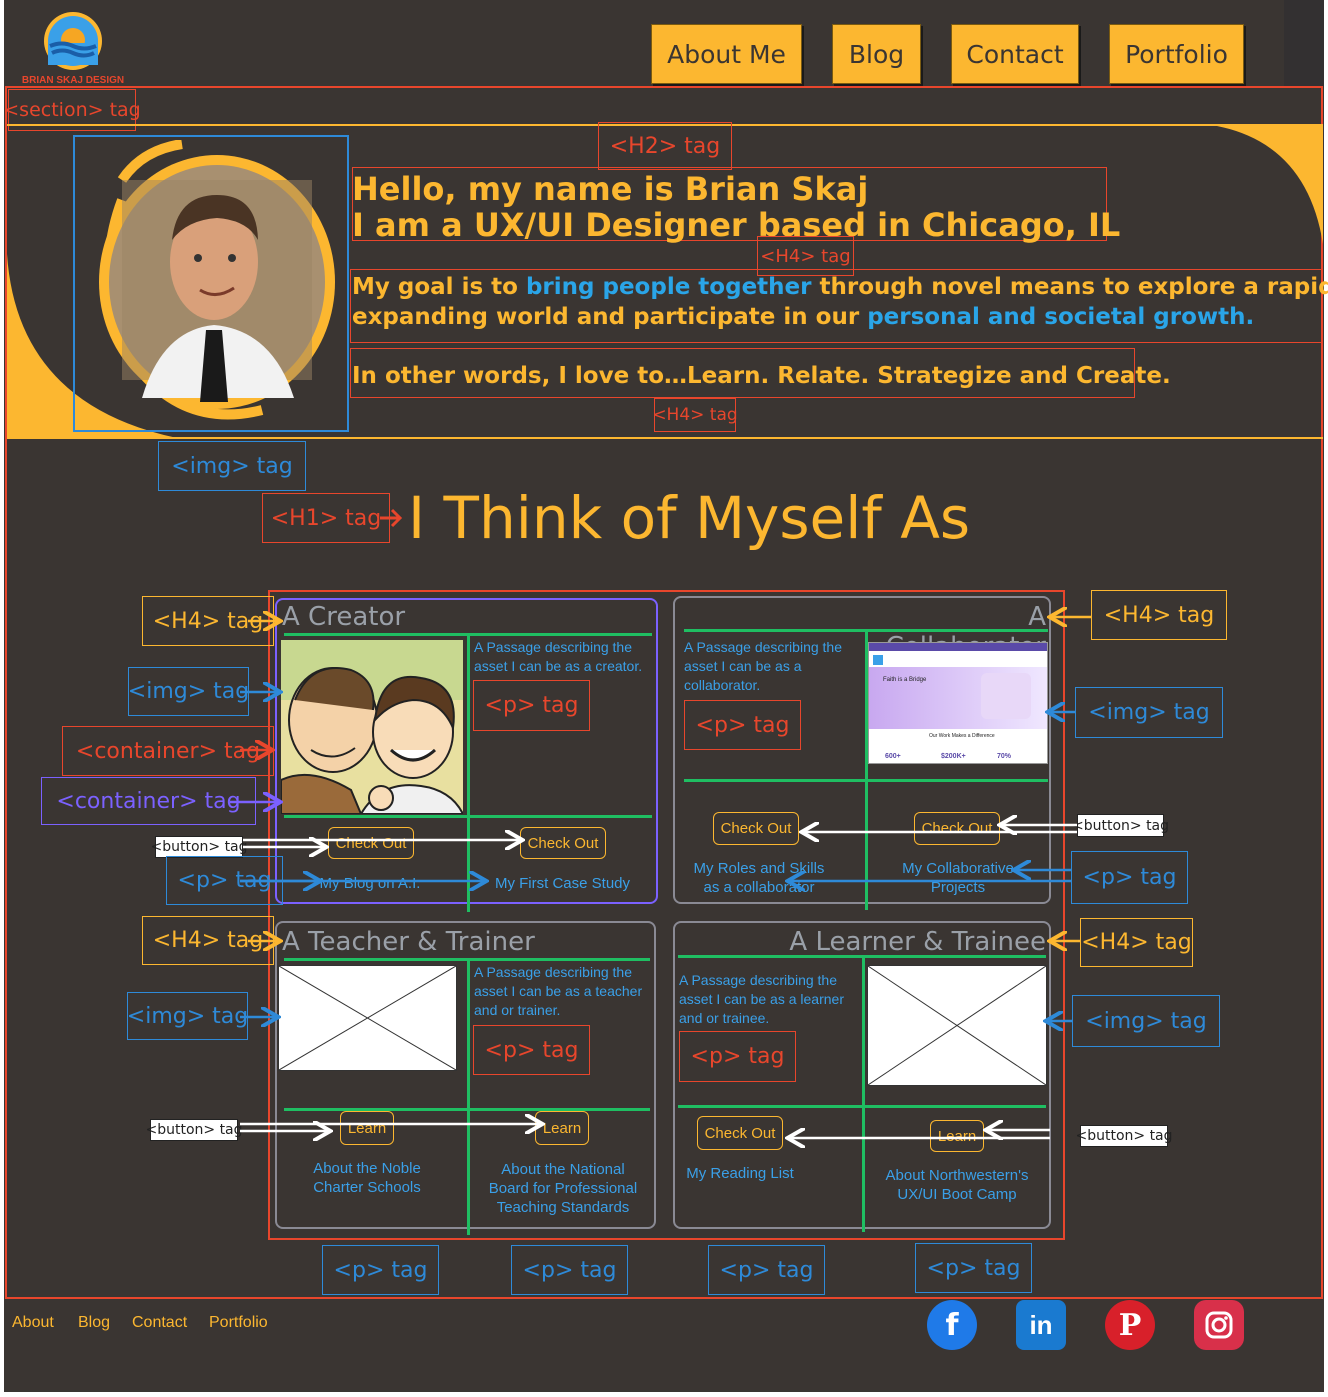 The width and height of the screenshot is (1328, 1397). I want to click on instagram-icon, so click(1219, 1325).